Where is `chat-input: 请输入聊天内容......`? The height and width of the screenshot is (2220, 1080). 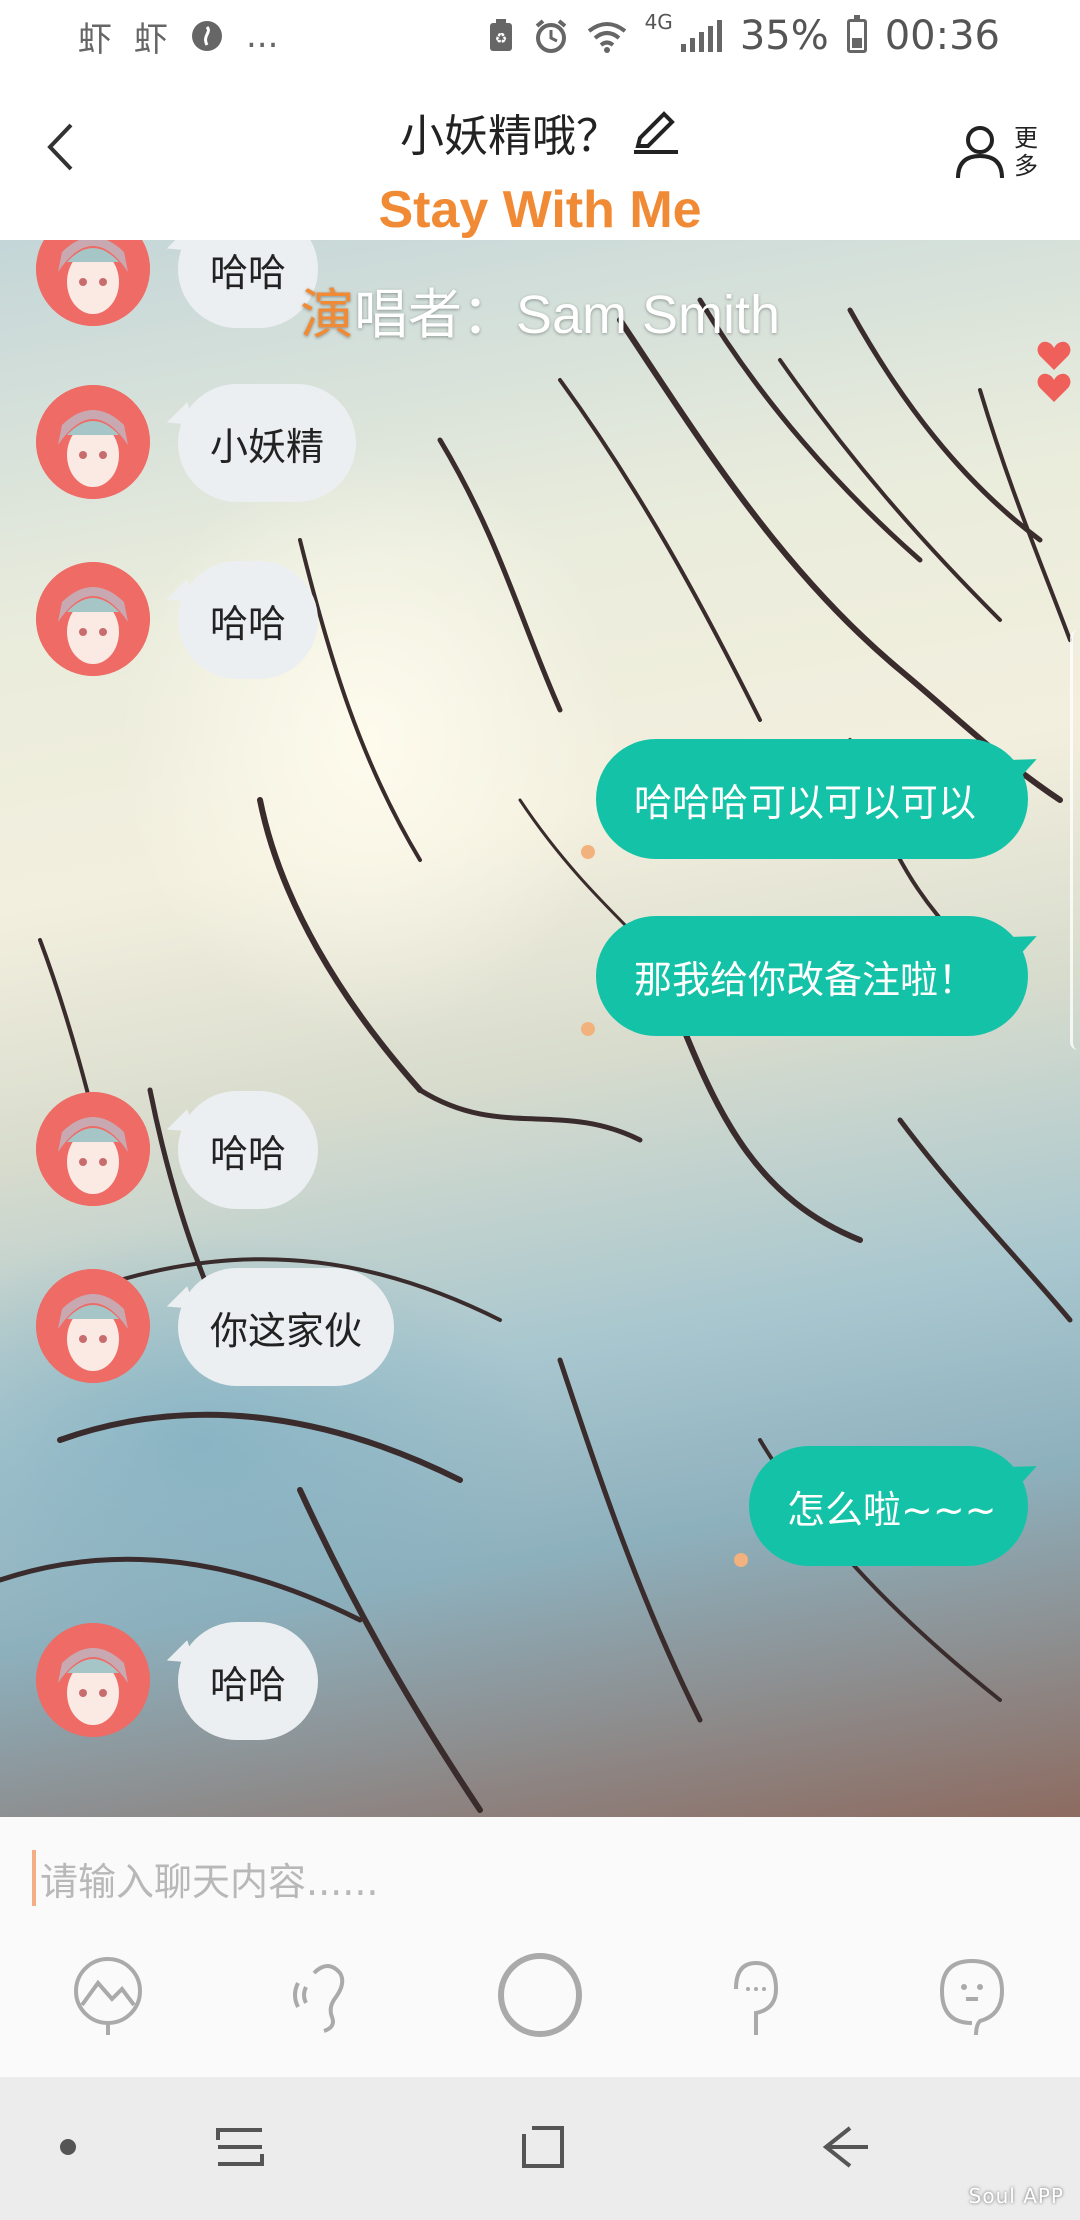
chat-input: 请输入聊天内容...... is located at coordinates (532, 1878).